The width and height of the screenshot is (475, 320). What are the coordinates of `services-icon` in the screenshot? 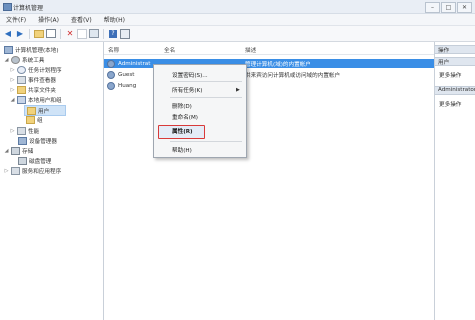 It's located at (15, 170).